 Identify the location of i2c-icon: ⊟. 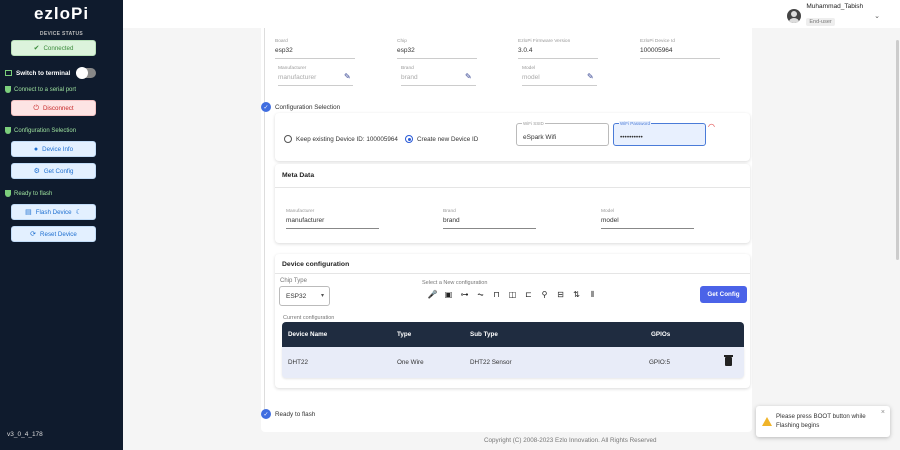
(560, 294).